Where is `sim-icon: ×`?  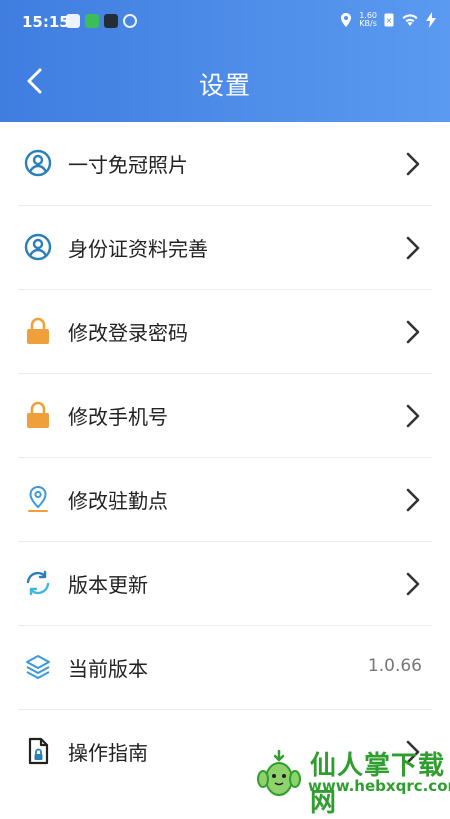
sim-icon: × is located at coordinates (389, 20).